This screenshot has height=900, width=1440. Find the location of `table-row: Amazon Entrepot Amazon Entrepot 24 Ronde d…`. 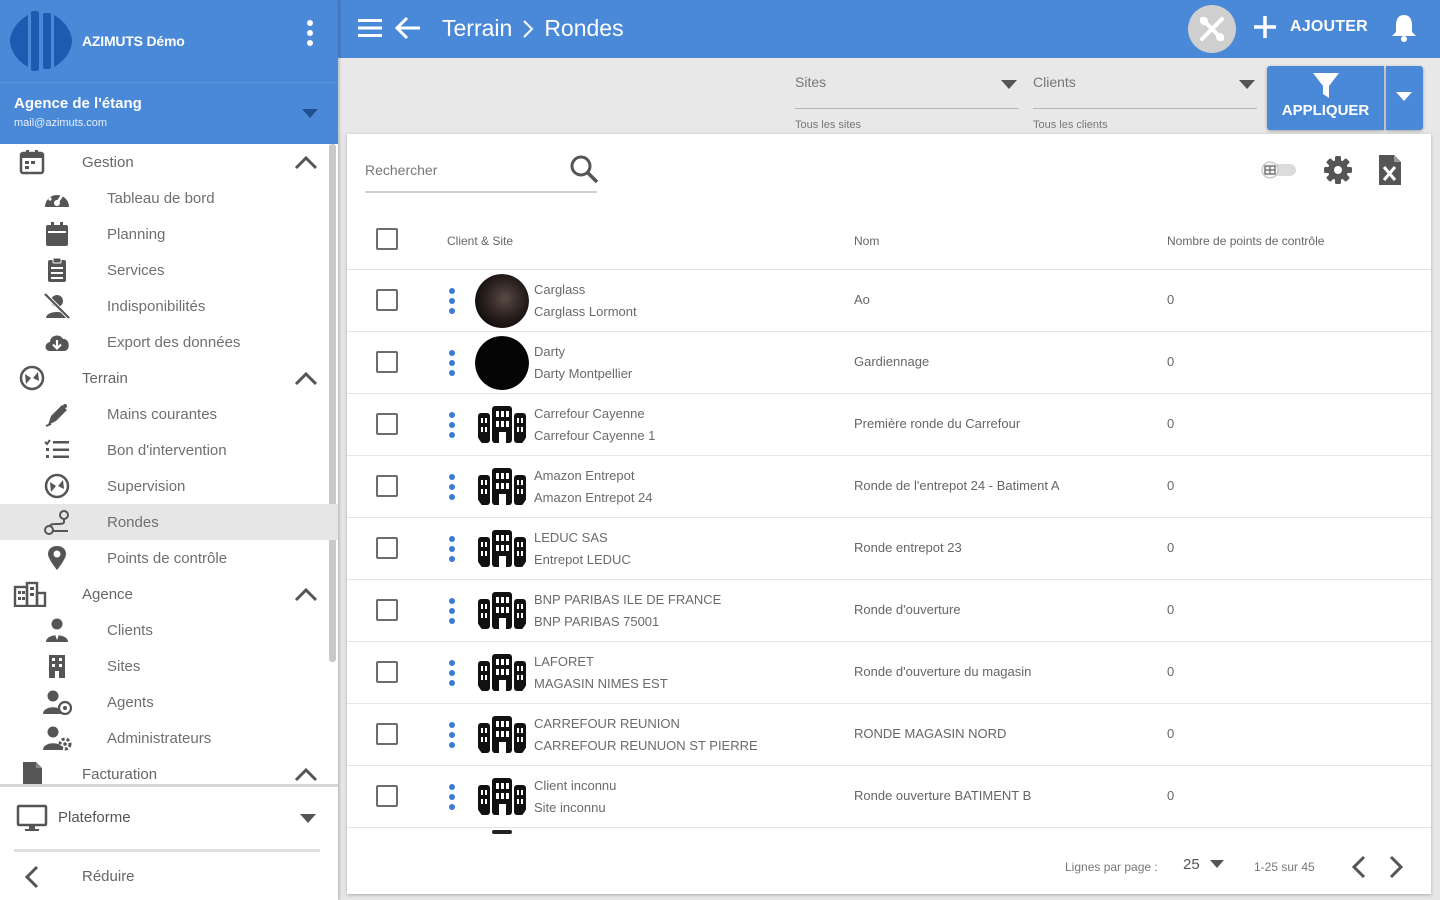

table-row: Amazon Entrepot Amazon Entrepot 24 Ronde d… is located at coordinates (889, 487).